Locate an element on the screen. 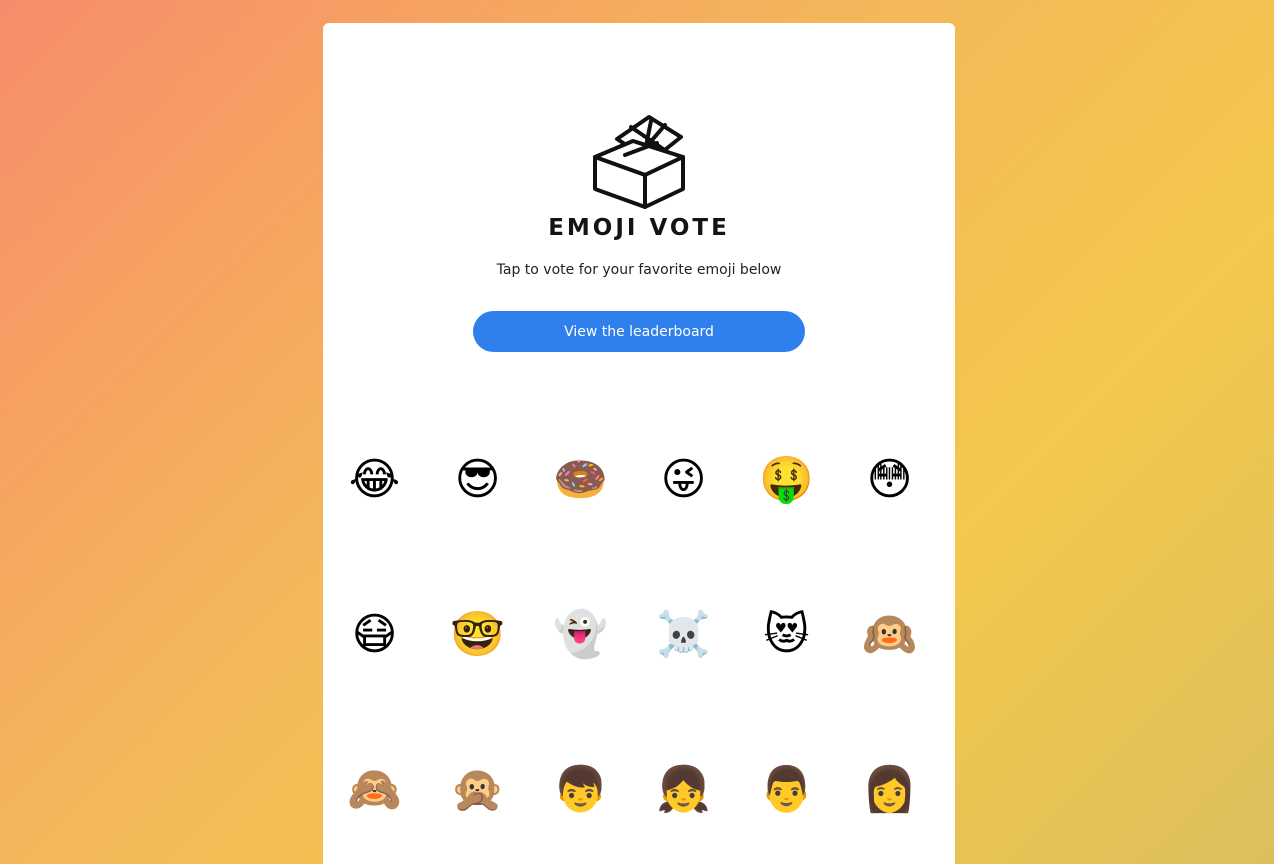  man-icon: 👨 is located at coordinates (786, 789).